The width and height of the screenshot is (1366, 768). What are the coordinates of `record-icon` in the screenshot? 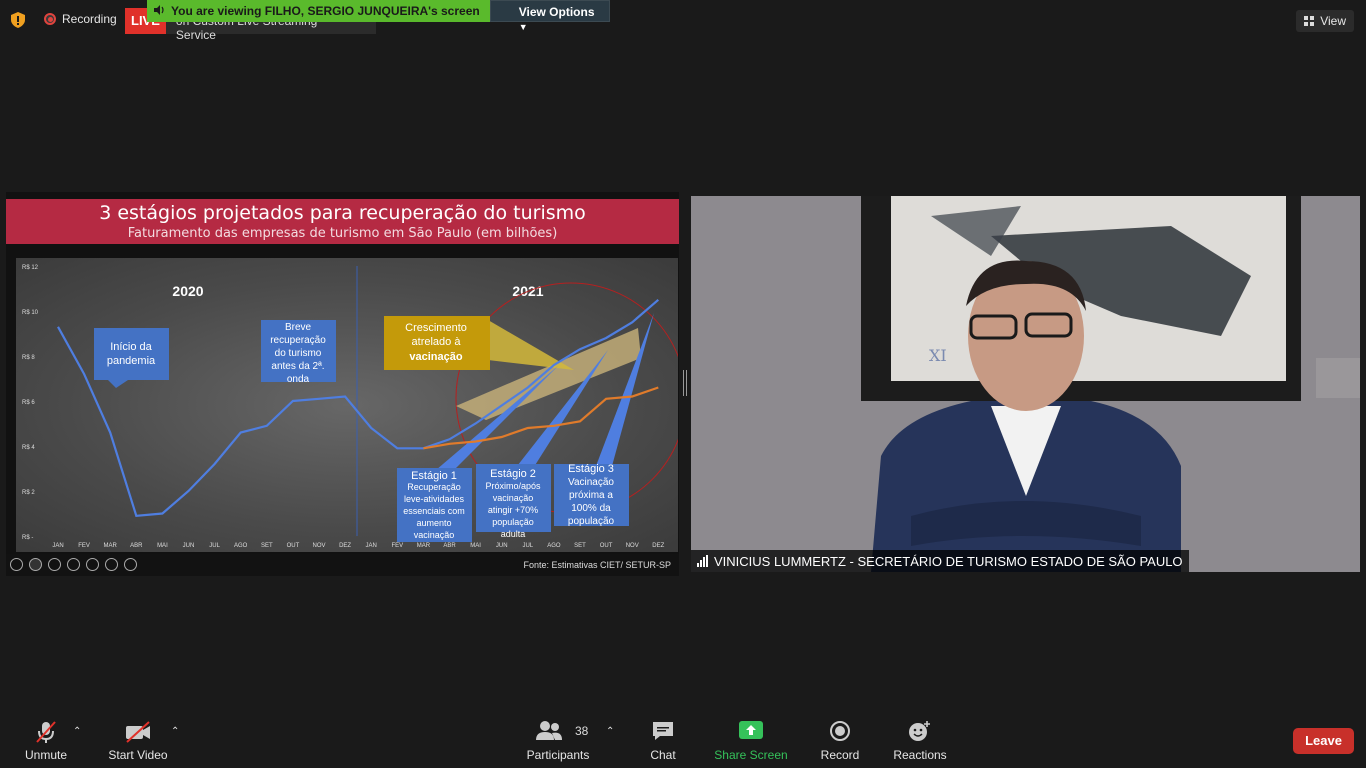 It's located at (840, 731).